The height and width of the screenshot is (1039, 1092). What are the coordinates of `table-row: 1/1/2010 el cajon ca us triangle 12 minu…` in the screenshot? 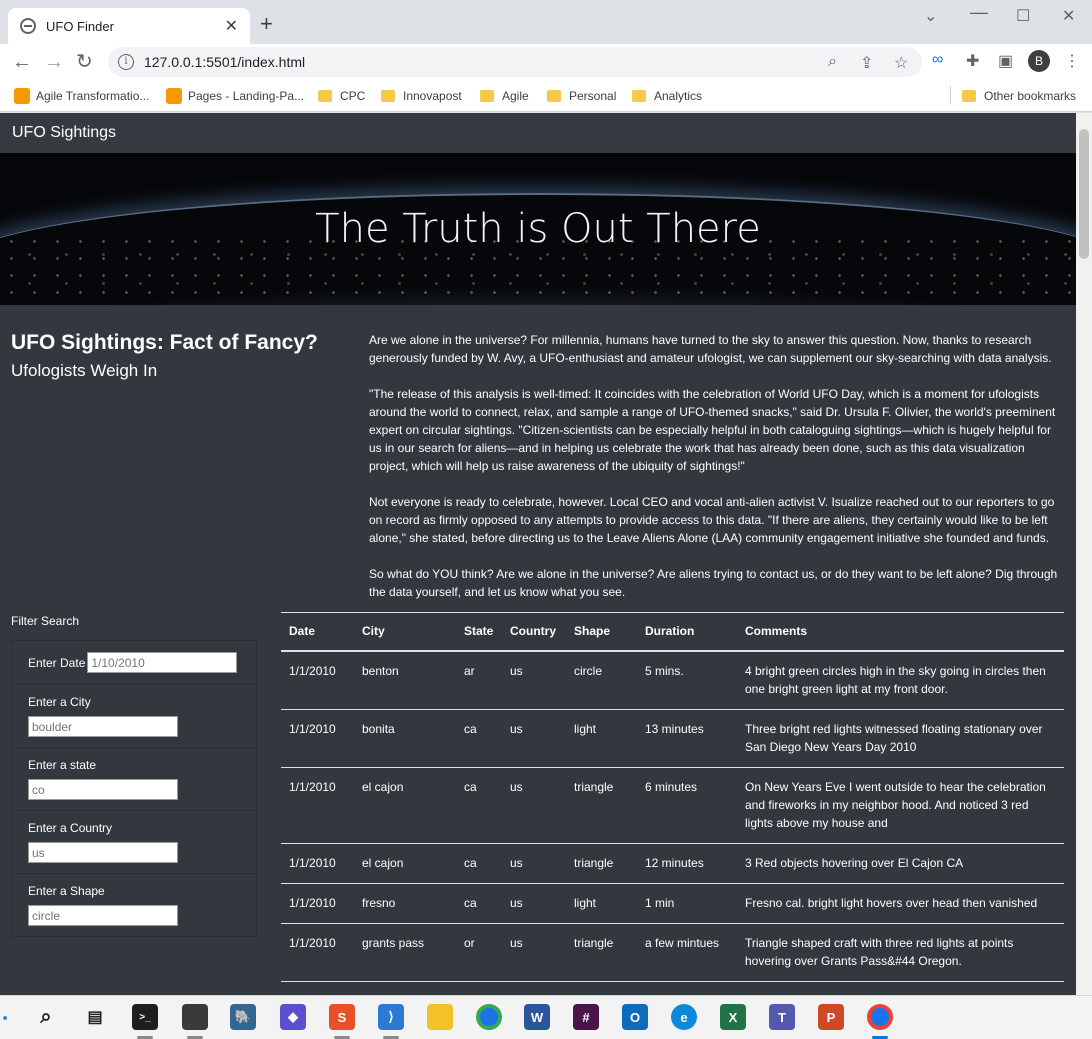 It's located at (672, 863).